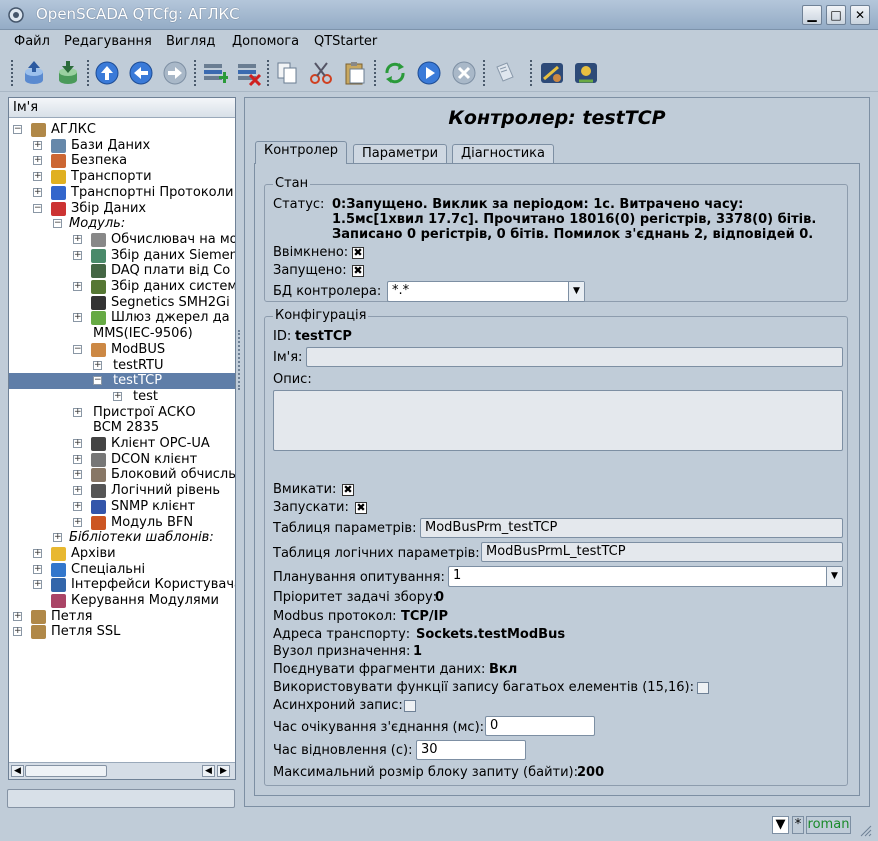 This screenshot has width=878, height=841. Describe the element at coordinates (860, 15) in the screenshot. I see `close-button: ✕` at that location.